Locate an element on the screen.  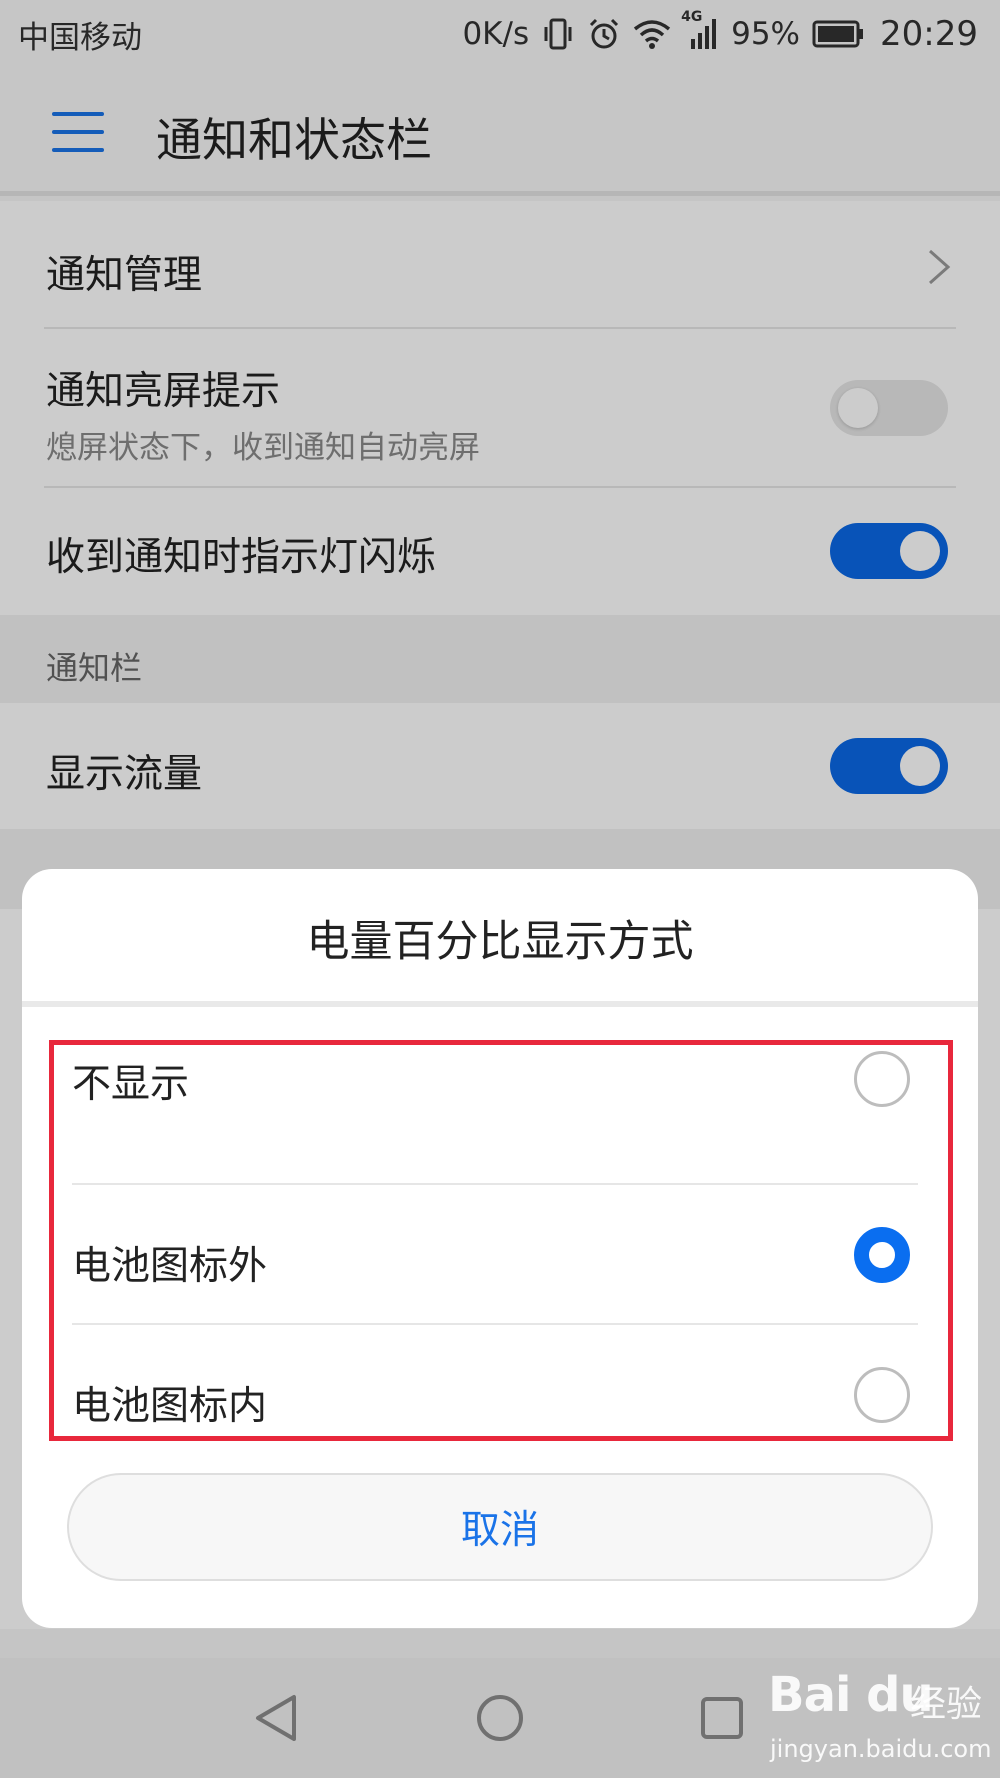
option-label: 电池图标外 is located at coordinates (170, 1266).